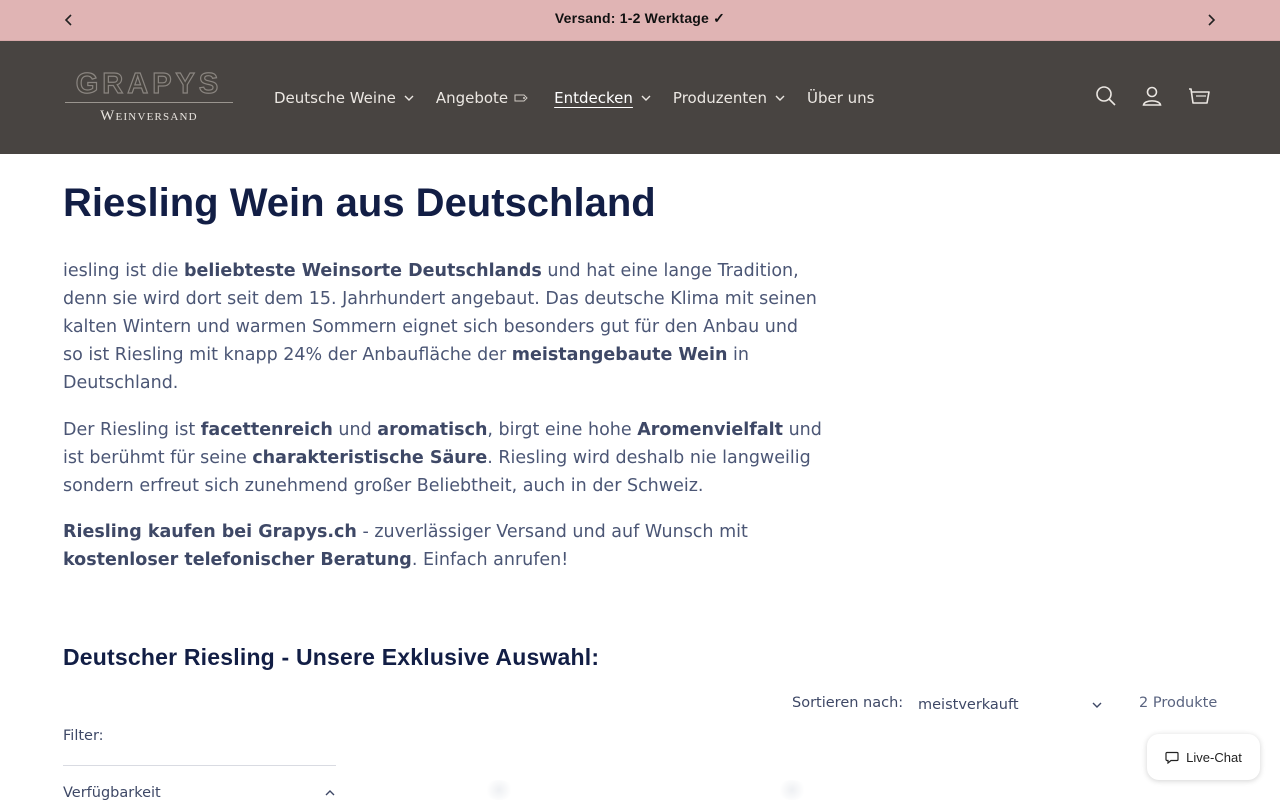 Image resolution: width=1280 pixels, height=800 pixels. Describe the element at coordinates (335, 98) in the screenshot. I see `nav-item-label: Deutsche Weine` at that location.